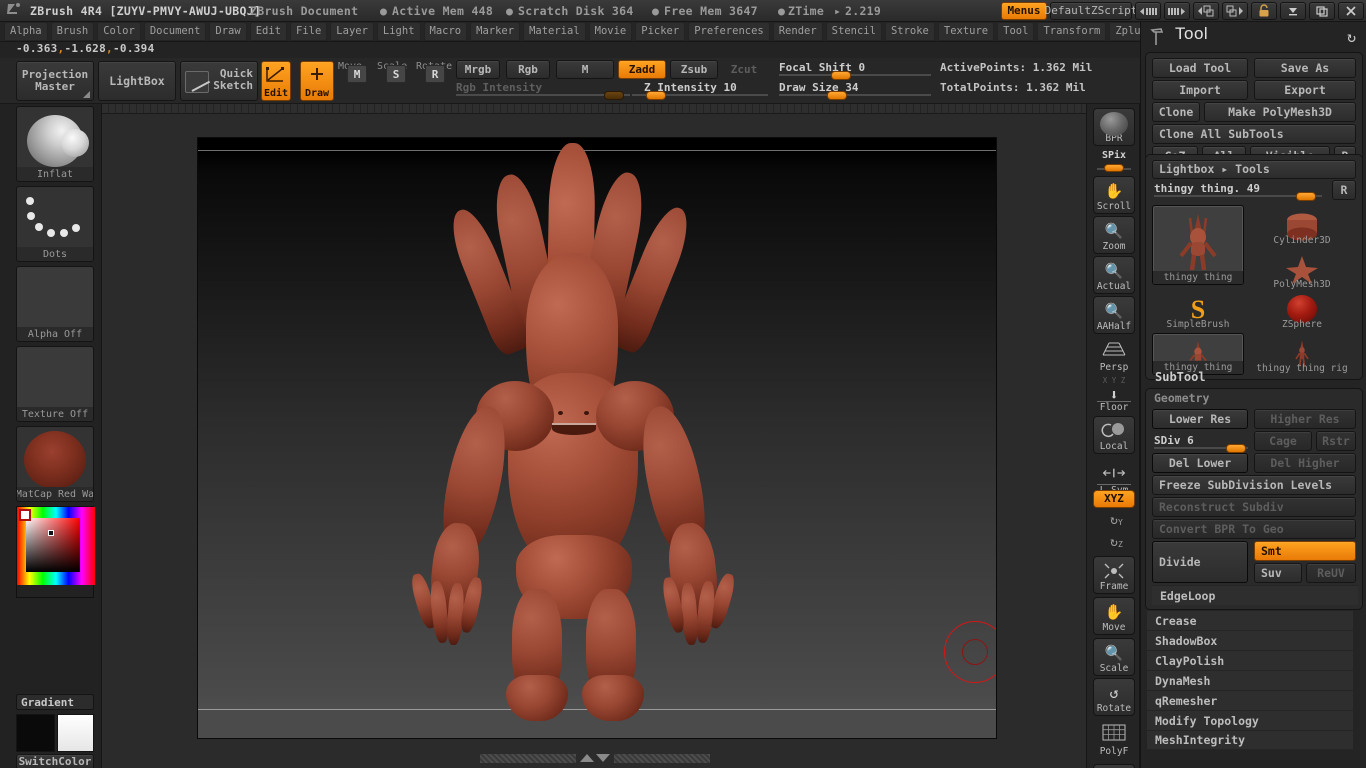 The height and width of the screenshot is (768, 1366). I want to click on subtool-section-label: SubTool, so click(1180, 377).